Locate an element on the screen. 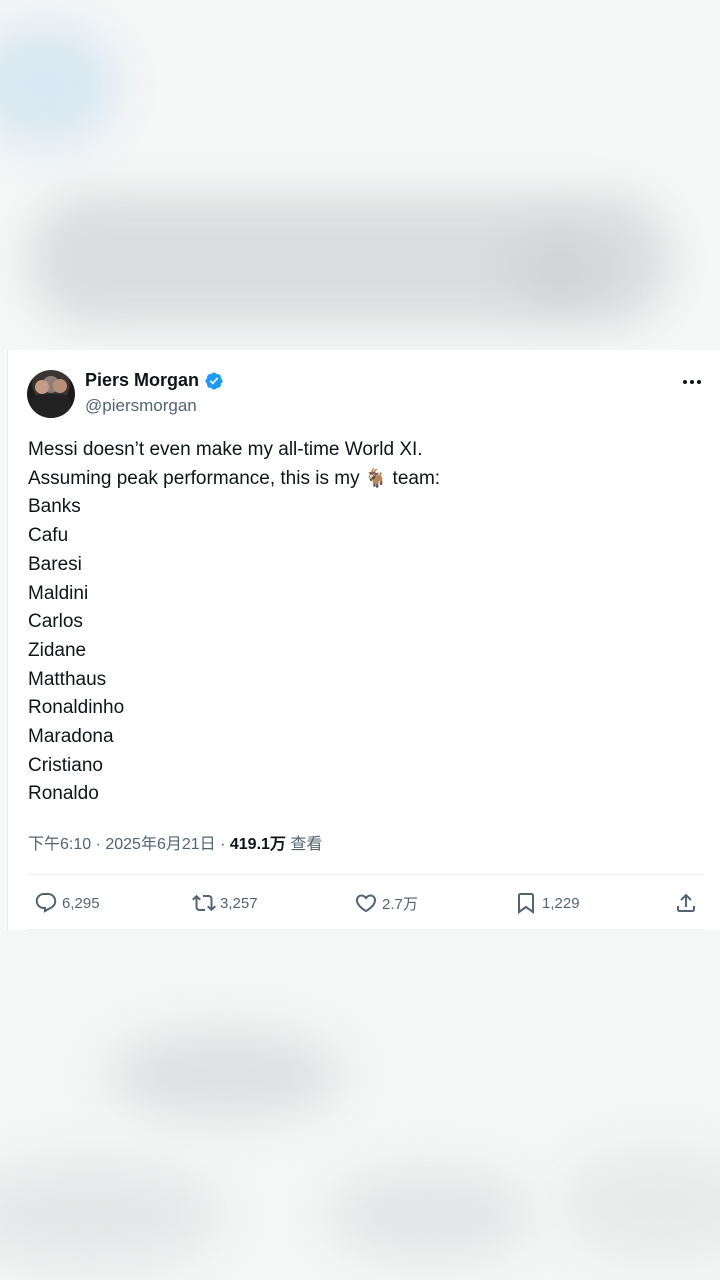  avatar is located at coordinates (51, 394).